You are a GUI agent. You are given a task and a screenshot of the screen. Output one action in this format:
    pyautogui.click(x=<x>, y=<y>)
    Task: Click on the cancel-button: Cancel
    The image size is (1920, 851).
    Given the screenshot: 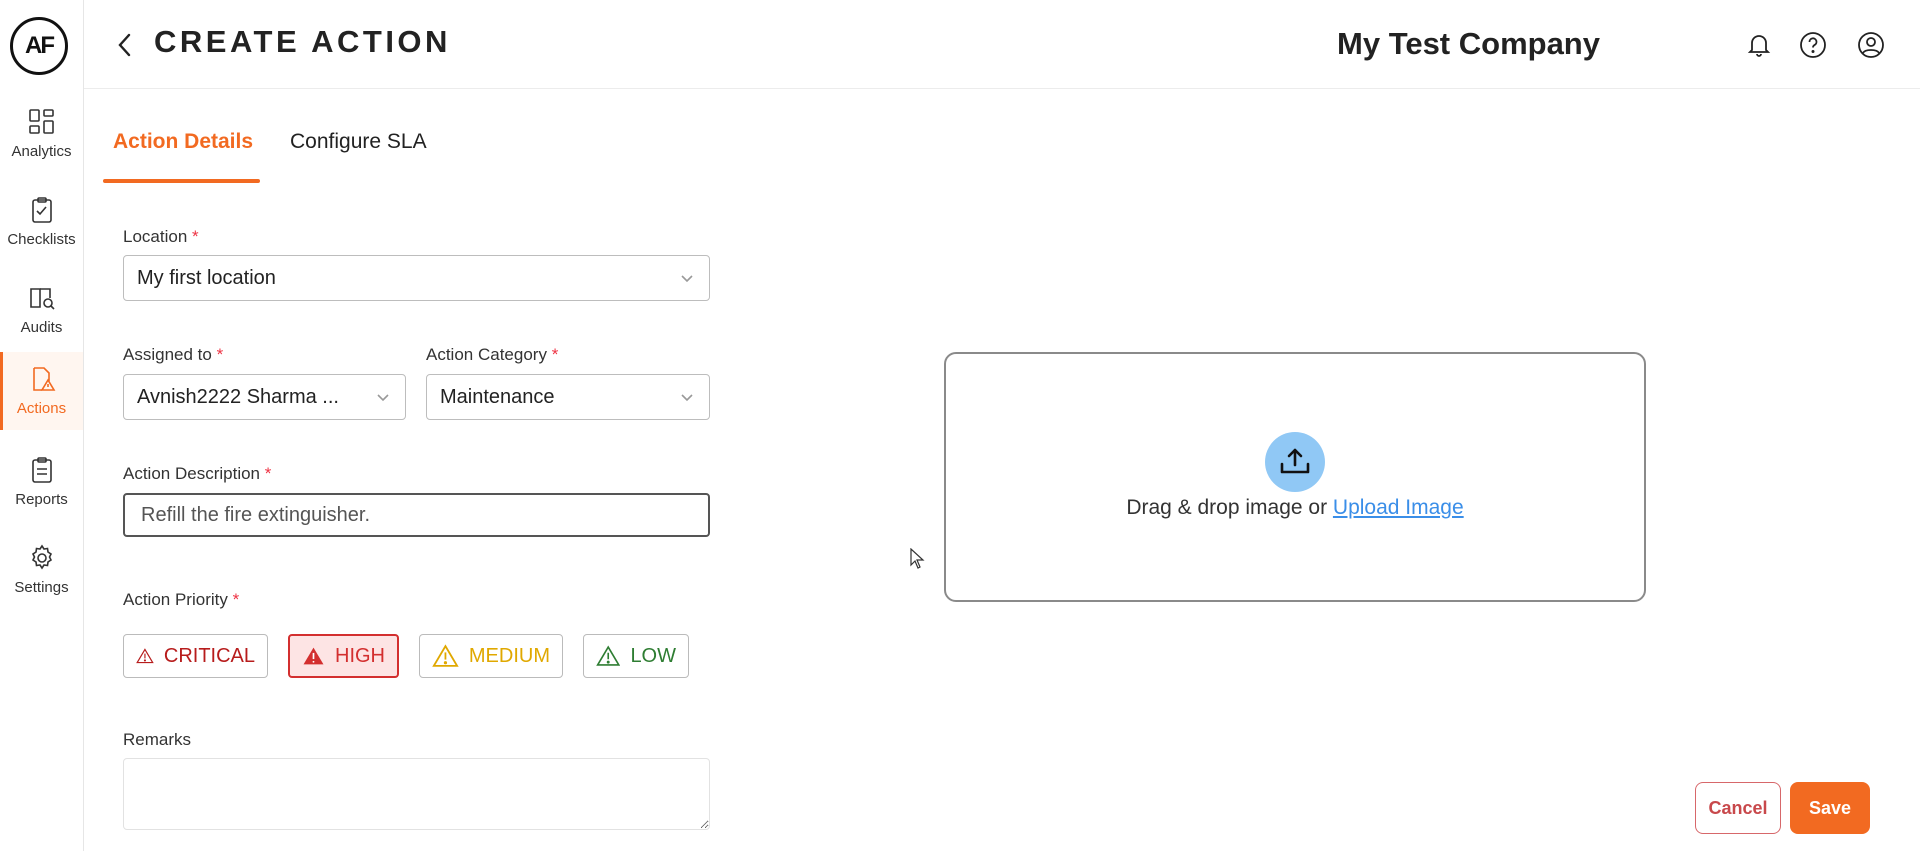 What is the action you would take?
    pyautogui.click(x=1738, y=808)
    